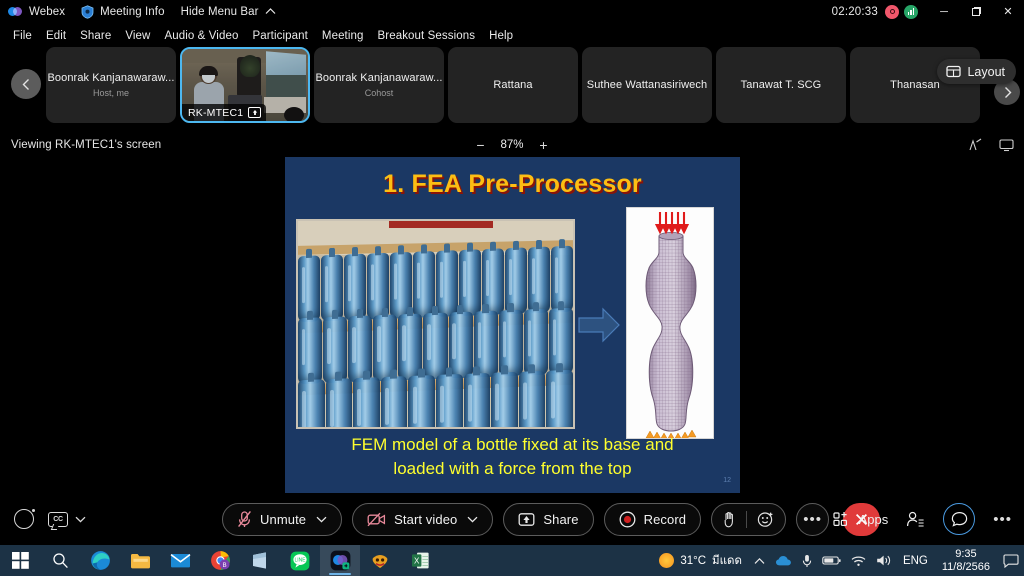 Image resolution: width=1024 pixels, height=576 pixels. I want to click on apps-grid-icon, so click(841, 519).